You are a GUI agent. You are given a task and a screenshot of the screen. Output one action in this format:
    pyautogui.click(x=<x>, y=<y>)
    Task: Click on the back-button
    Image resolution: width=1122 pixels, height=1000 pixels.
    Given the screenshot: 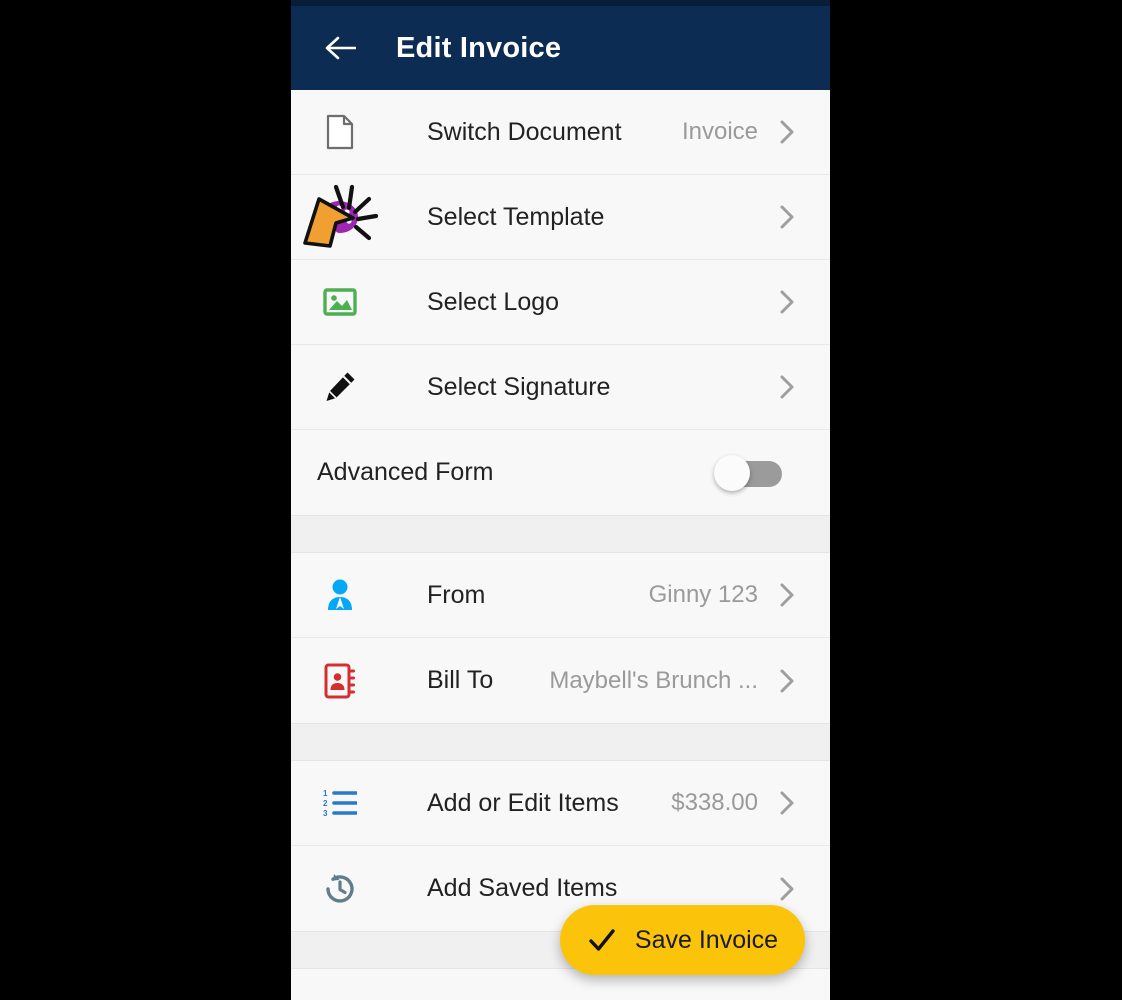 What is the action you would take?
    pyautogui.click(x=340, y=48)
    